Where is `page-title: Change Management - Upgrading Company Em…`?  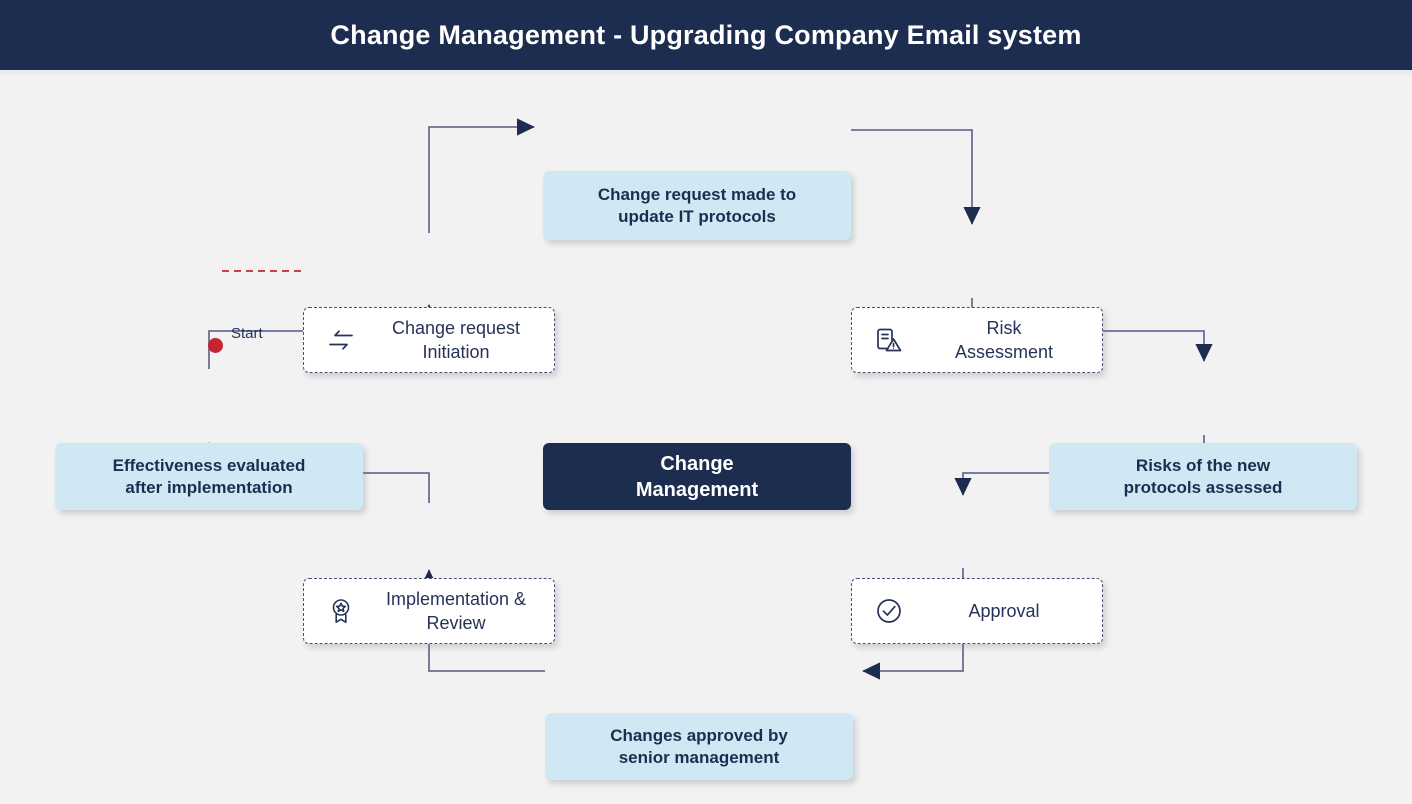
page-title: Change Management - Upgrading Company Em… is located at coordinates (706, 34).